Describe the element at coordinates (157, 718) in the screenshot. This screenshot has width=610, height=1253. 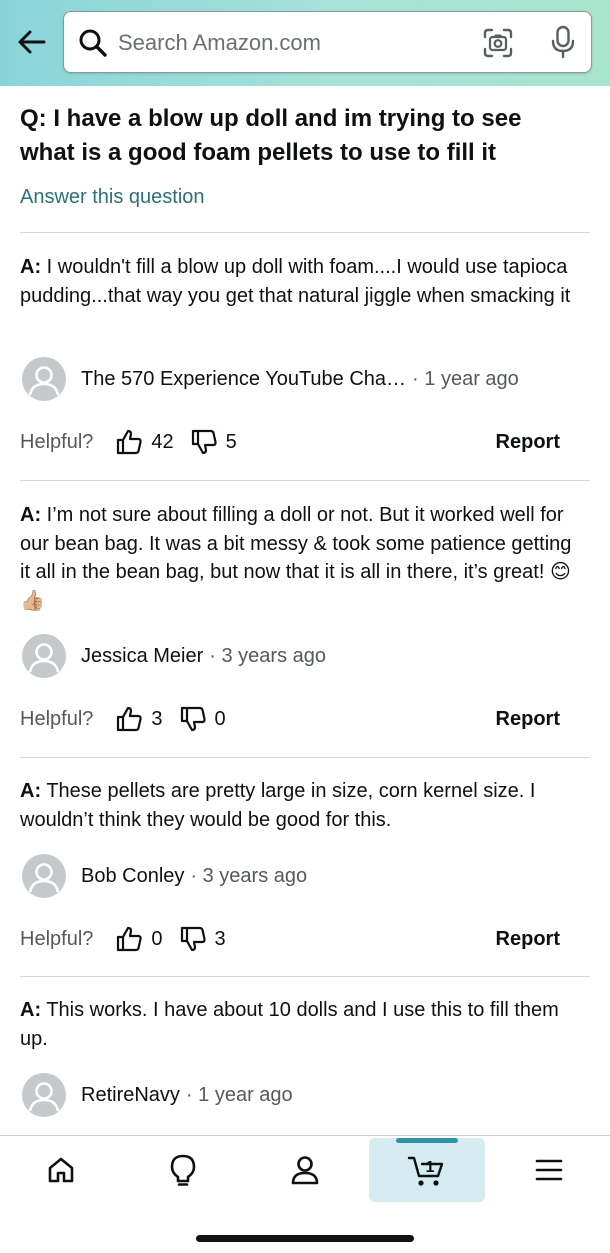
I see `upvote-count: 3` at that location.